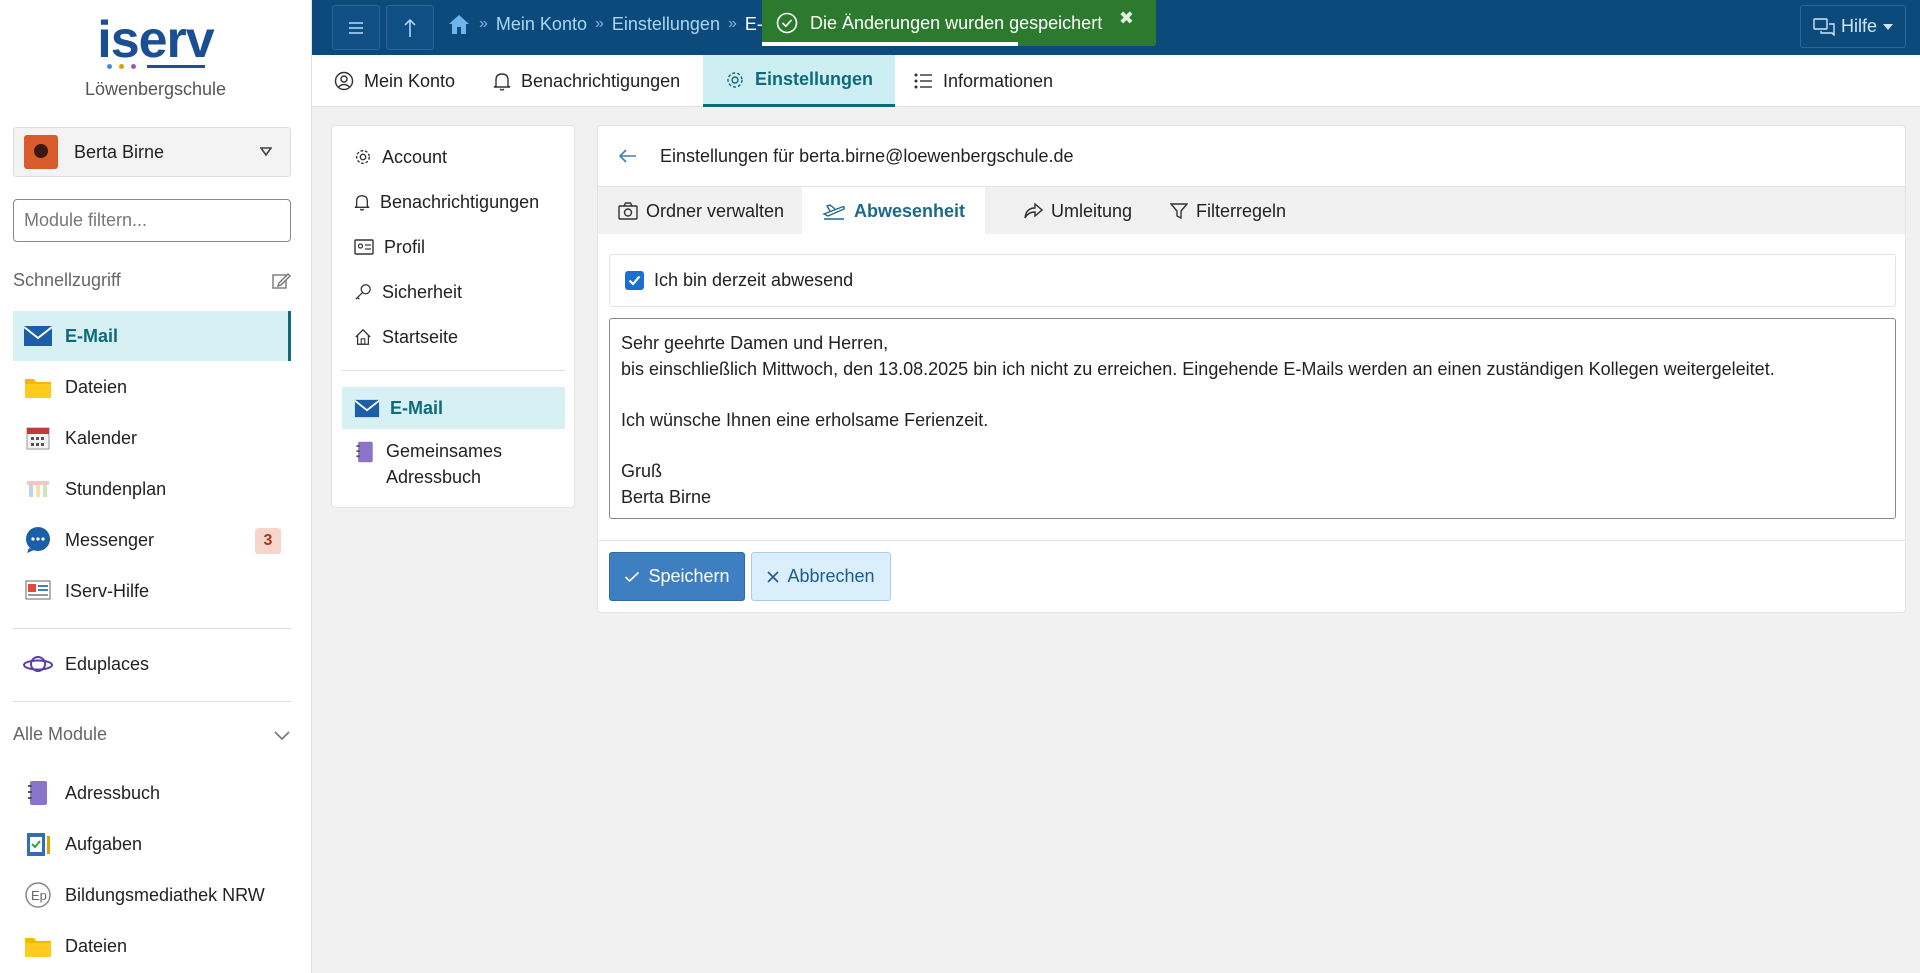  I want to click on unread-badge: 3, so click(268, 541).